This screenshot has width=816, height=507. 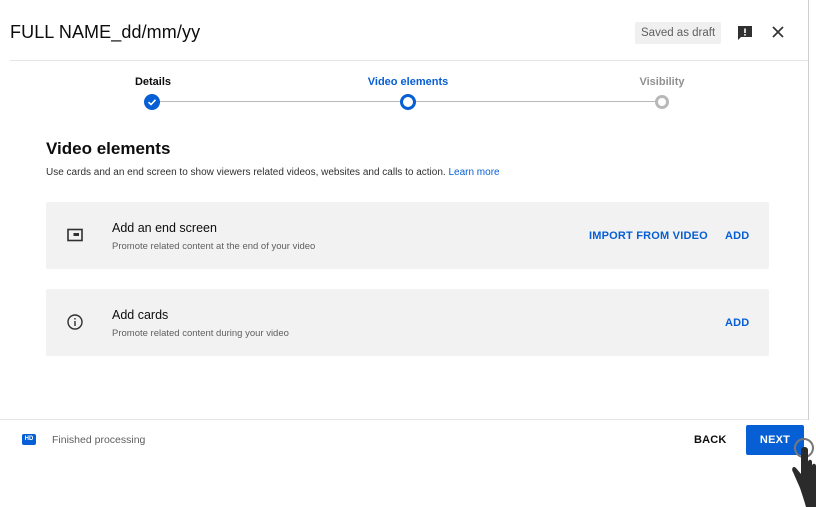 I want to click on footer-divider, so click(x=404, y=419).